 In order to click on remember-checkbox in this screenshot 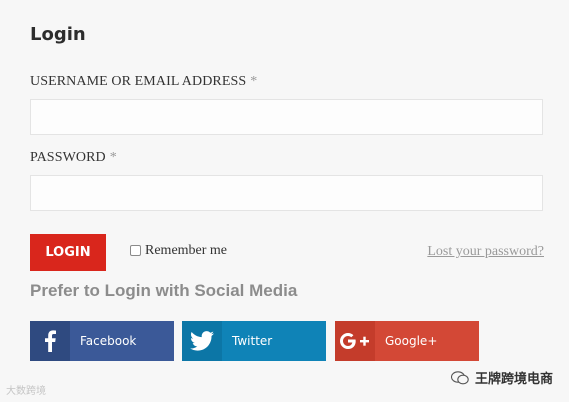, I will do `click(135, 250)`.